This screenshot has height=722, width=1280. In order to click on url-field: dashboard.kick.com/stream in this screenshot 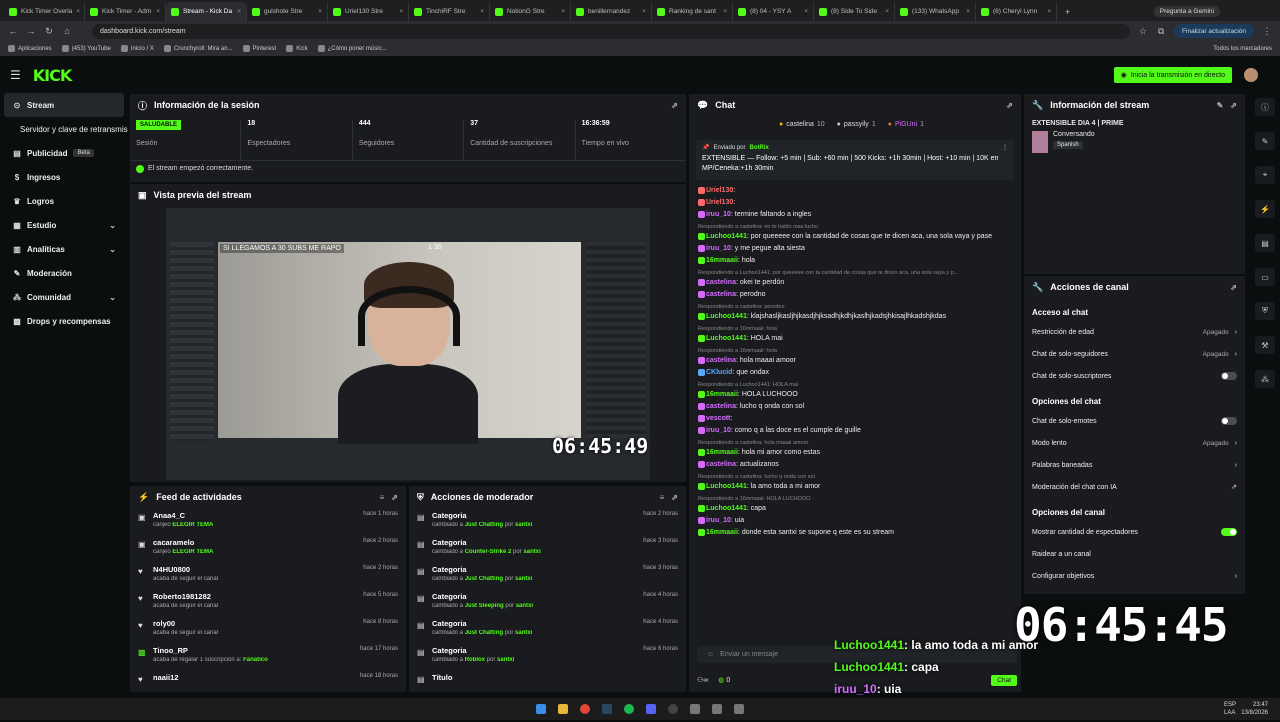, I will do `click(611, 31)`.